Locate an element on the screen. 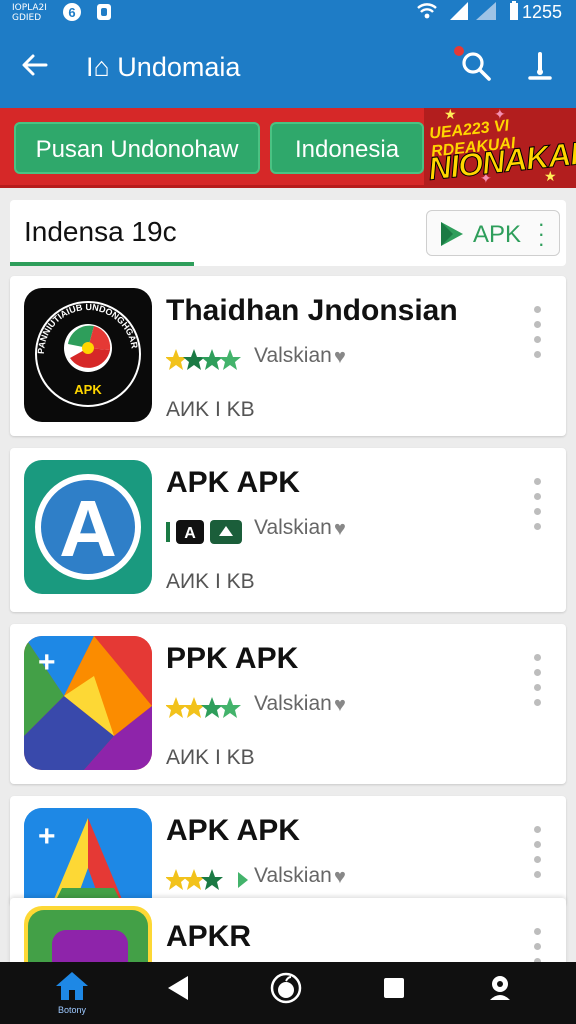 This screenshot has height=1024, width=576. promo-banner: ★ ✦ ★ ✦ UEA223 VI RDEAKUAI NIONAKAIS is located at coordinates (500, 148).